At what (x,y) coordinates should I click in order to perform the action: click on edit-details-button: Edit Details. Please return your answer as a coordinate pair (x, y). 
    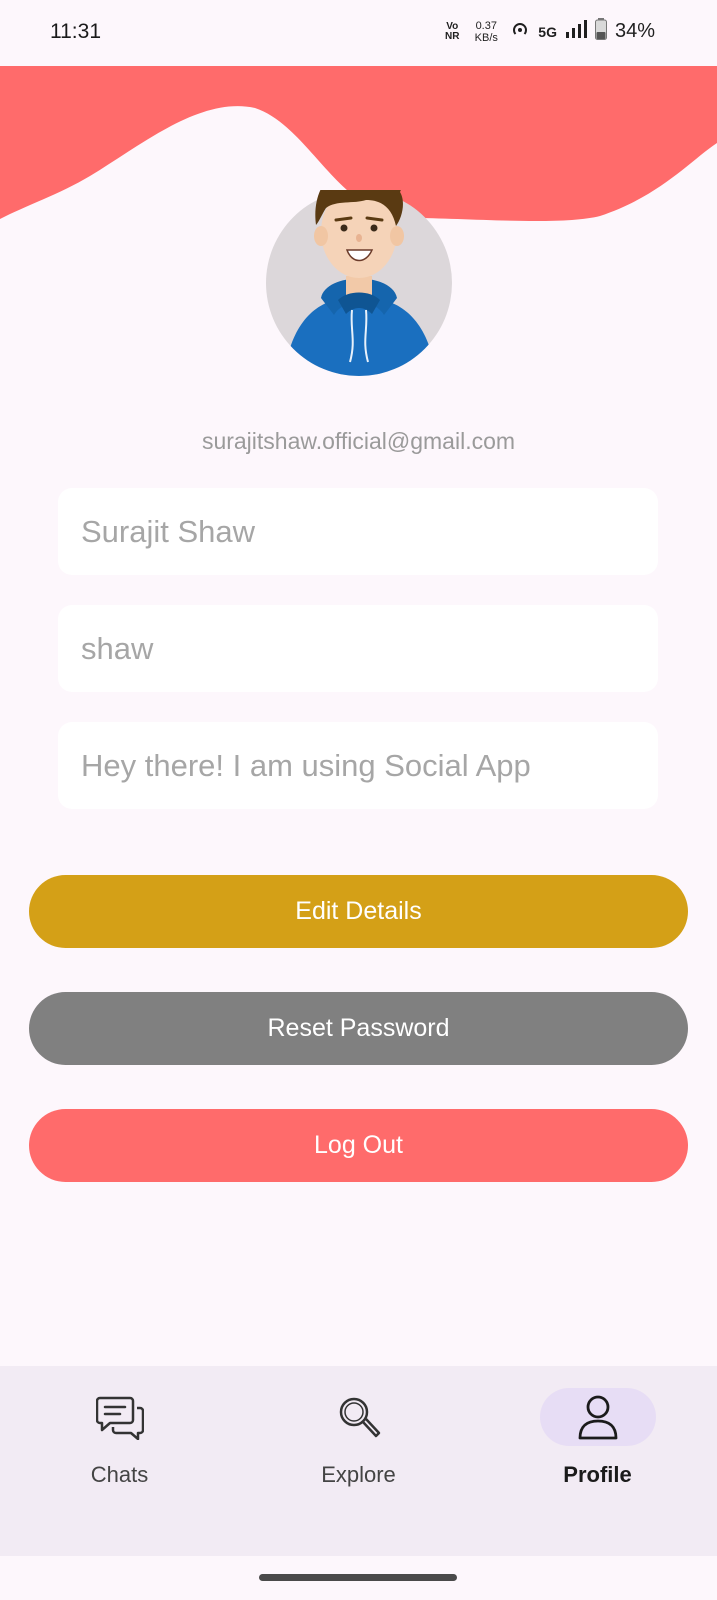
    Looking at the image, I should click on (358, 911).